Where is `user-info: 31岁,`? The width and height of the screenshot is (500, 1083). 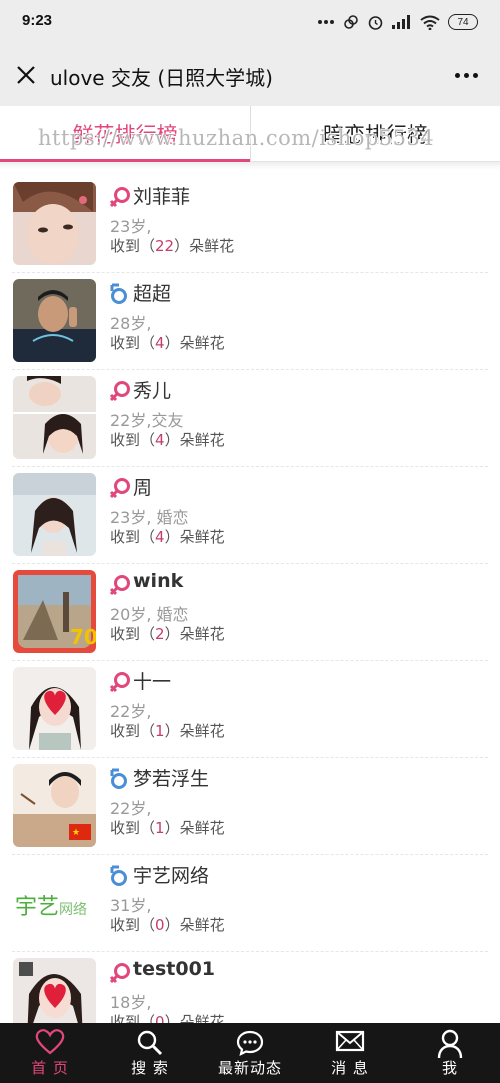 user-info: 31岁, is located at coordinates (131, 905).